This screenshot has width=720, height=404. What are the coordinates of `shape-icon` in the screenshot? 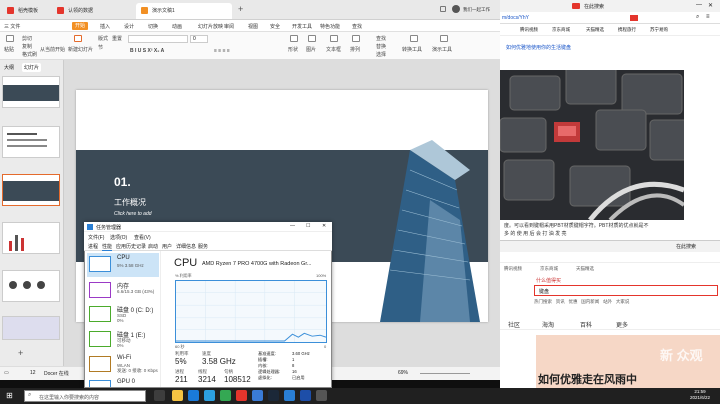 It's located at (294, 38).